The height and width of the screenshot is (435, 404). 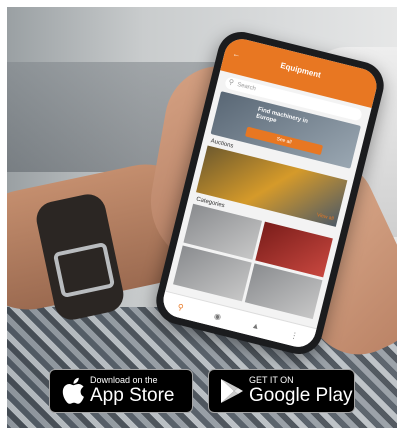 I want to click on app-store-small: Download on the, so click(x=124, y=380).